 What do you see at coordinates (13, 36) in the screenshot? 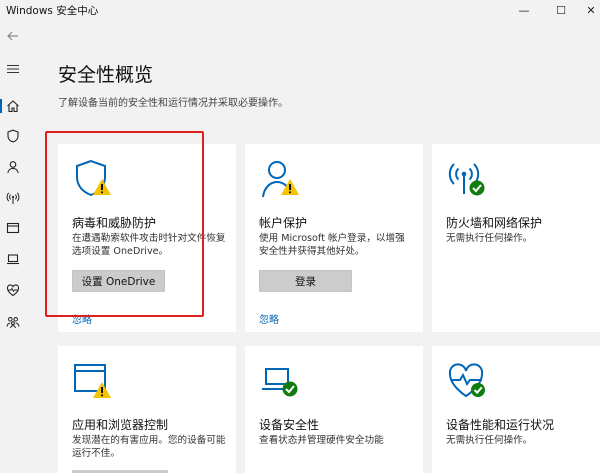
I see `back-icon` at bounding box center [13, 36].